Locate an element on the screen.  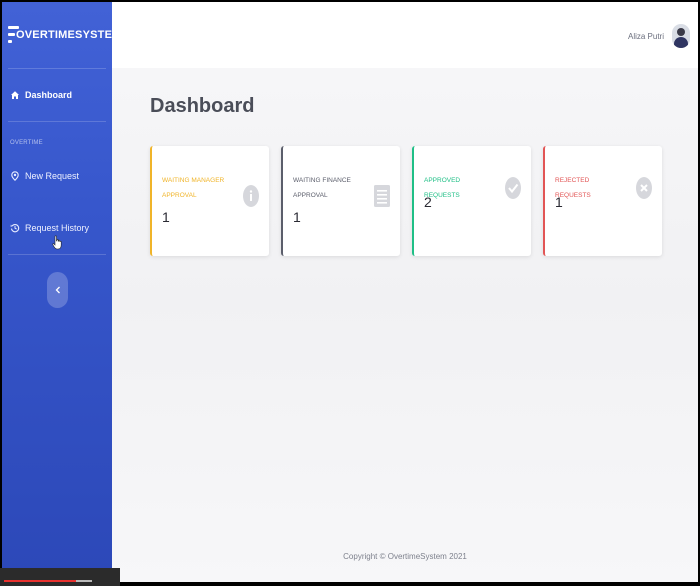
video-buffered is located at coordinates (84, 581).